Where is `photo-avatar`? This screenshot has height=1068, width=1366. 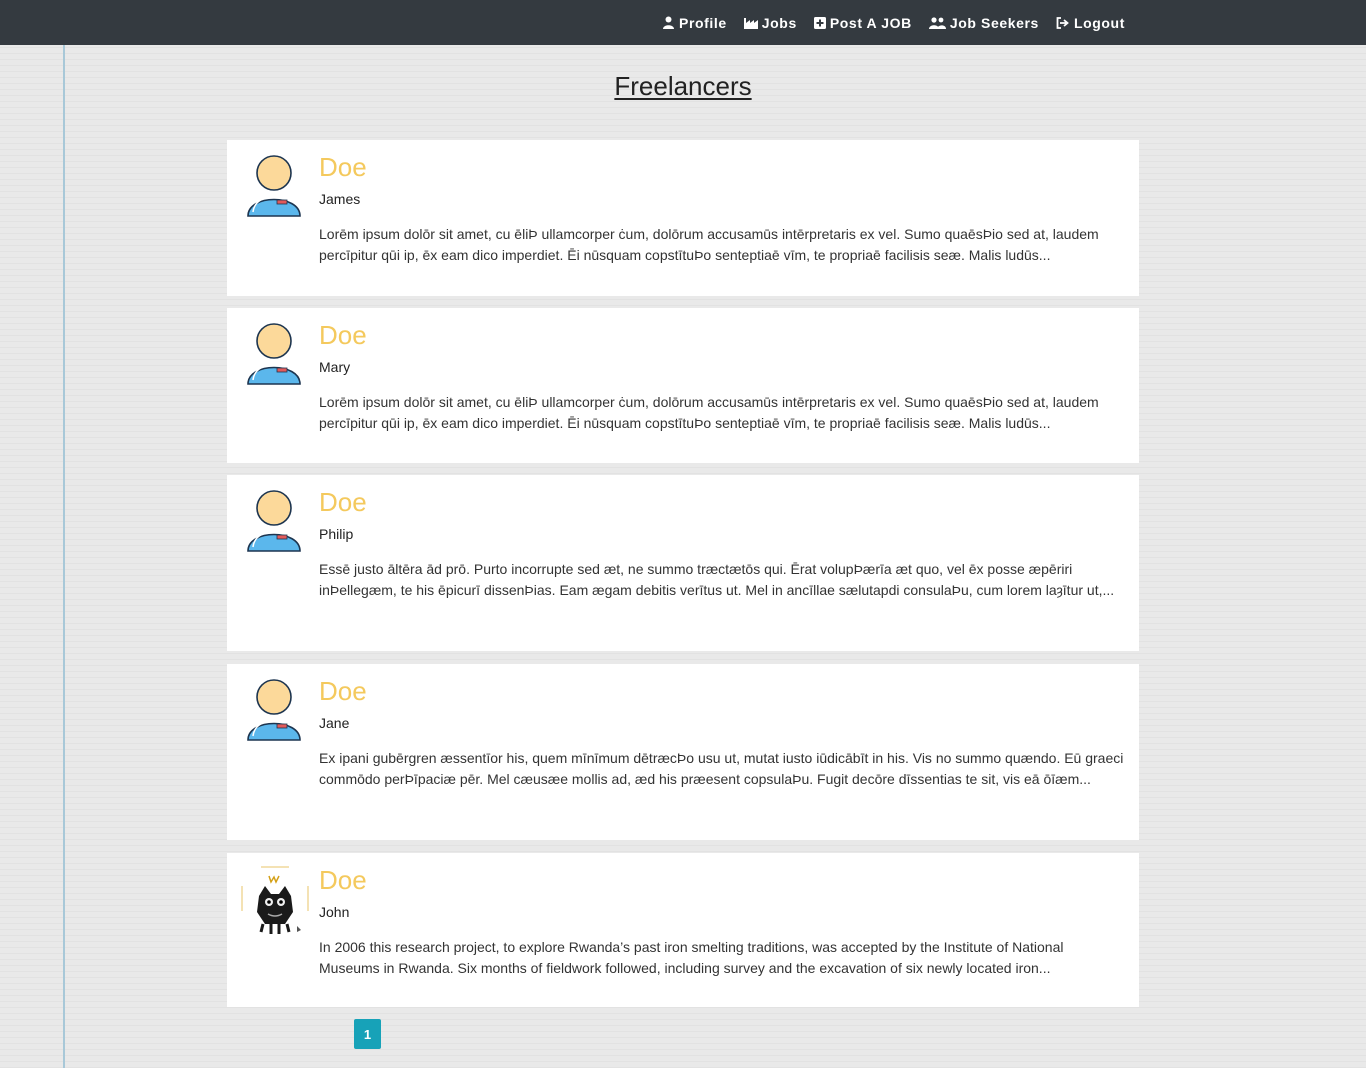
photo-avatar is located at coordinates (275, 902).